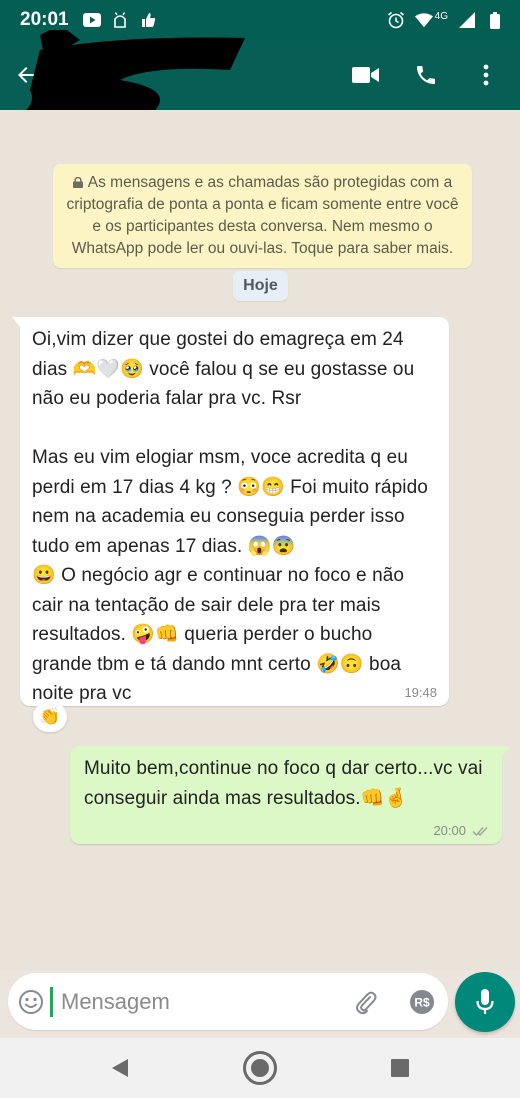 Image resolution: width=520 pixels, height=1098 pixels. Describe the element at coordinates (495, 20) in the screenshot. I see `battery-icon` at that location.